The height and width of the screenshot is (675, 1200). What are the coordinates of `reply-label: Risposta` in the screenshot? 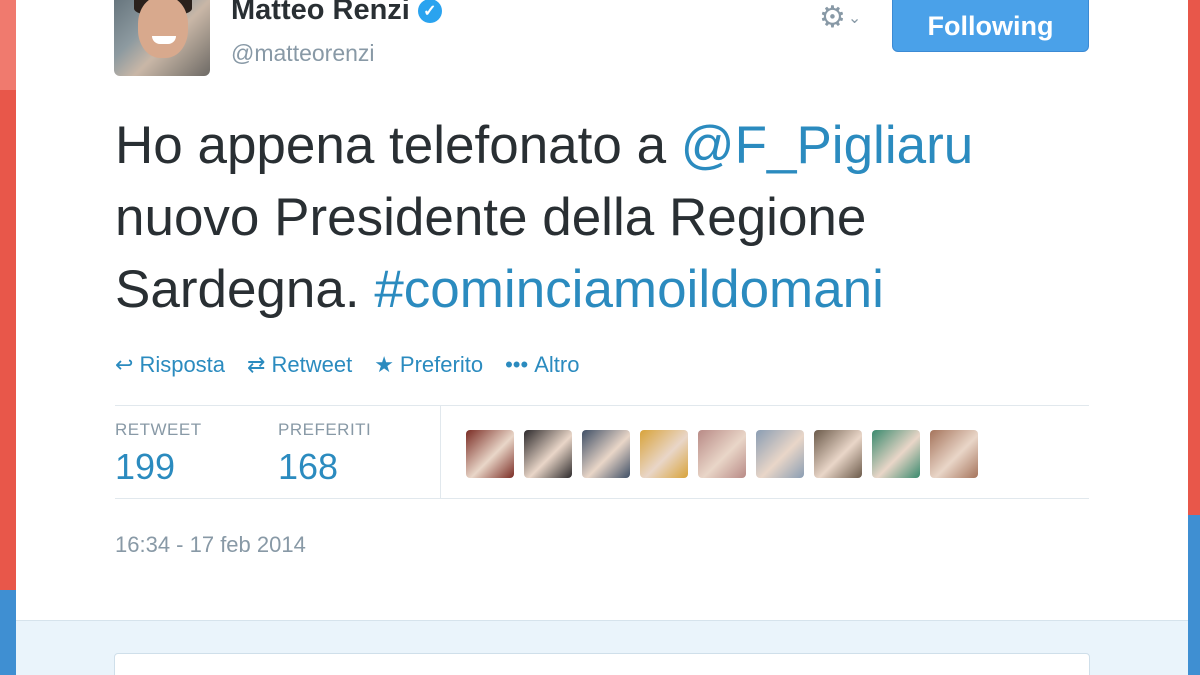 It's located at (182, 364).